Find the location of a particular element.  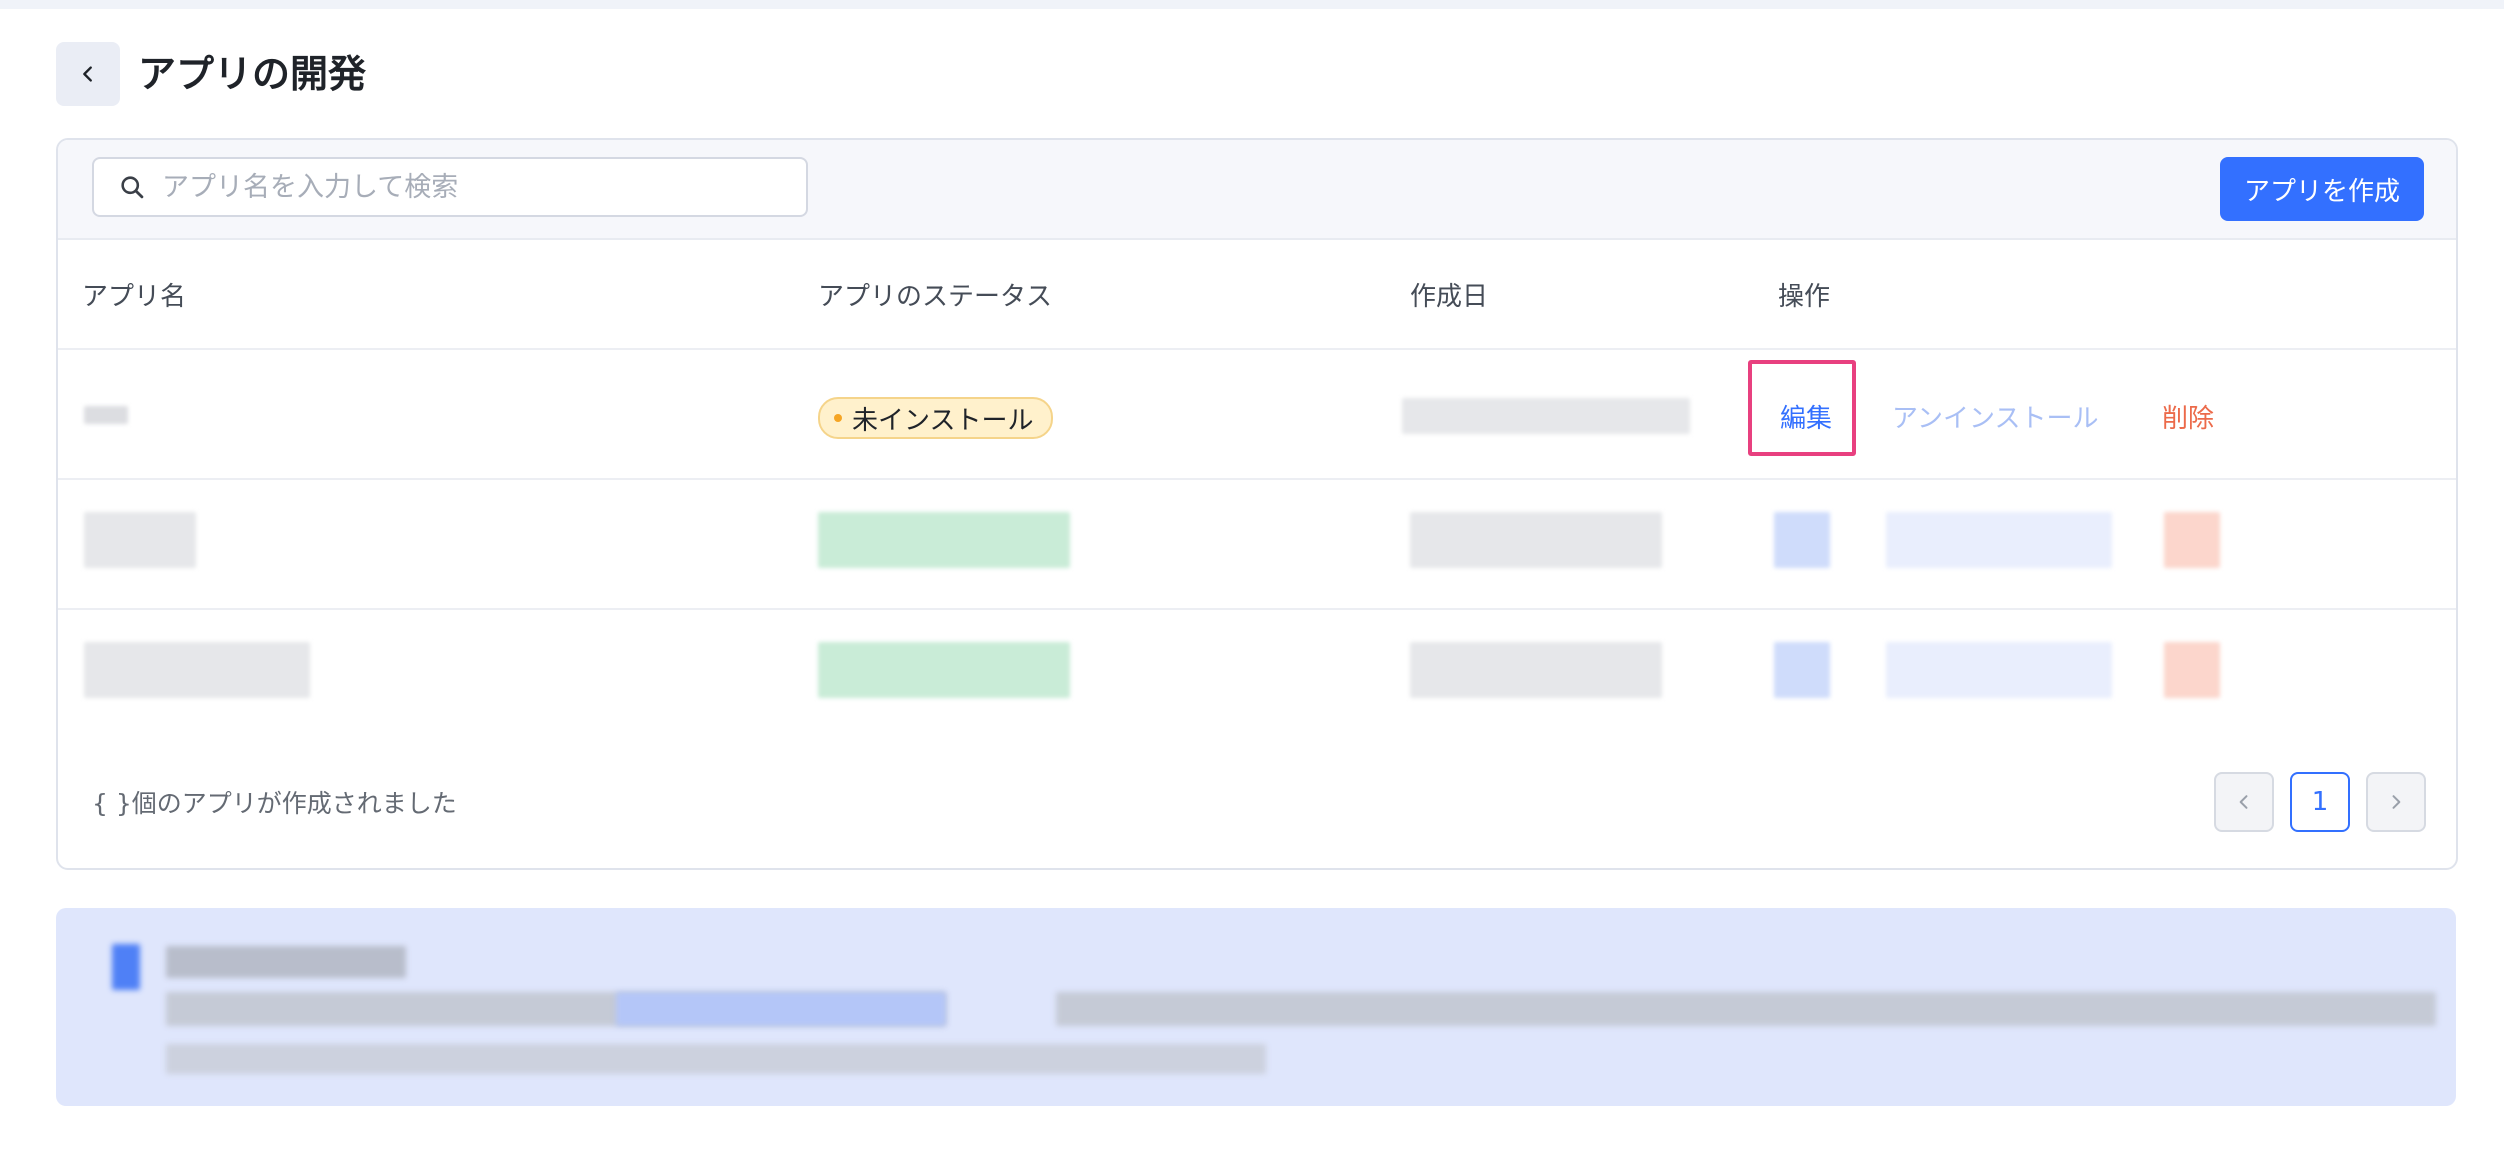

toolbar: アプリを作成 is located at coordinates (1257, 190).